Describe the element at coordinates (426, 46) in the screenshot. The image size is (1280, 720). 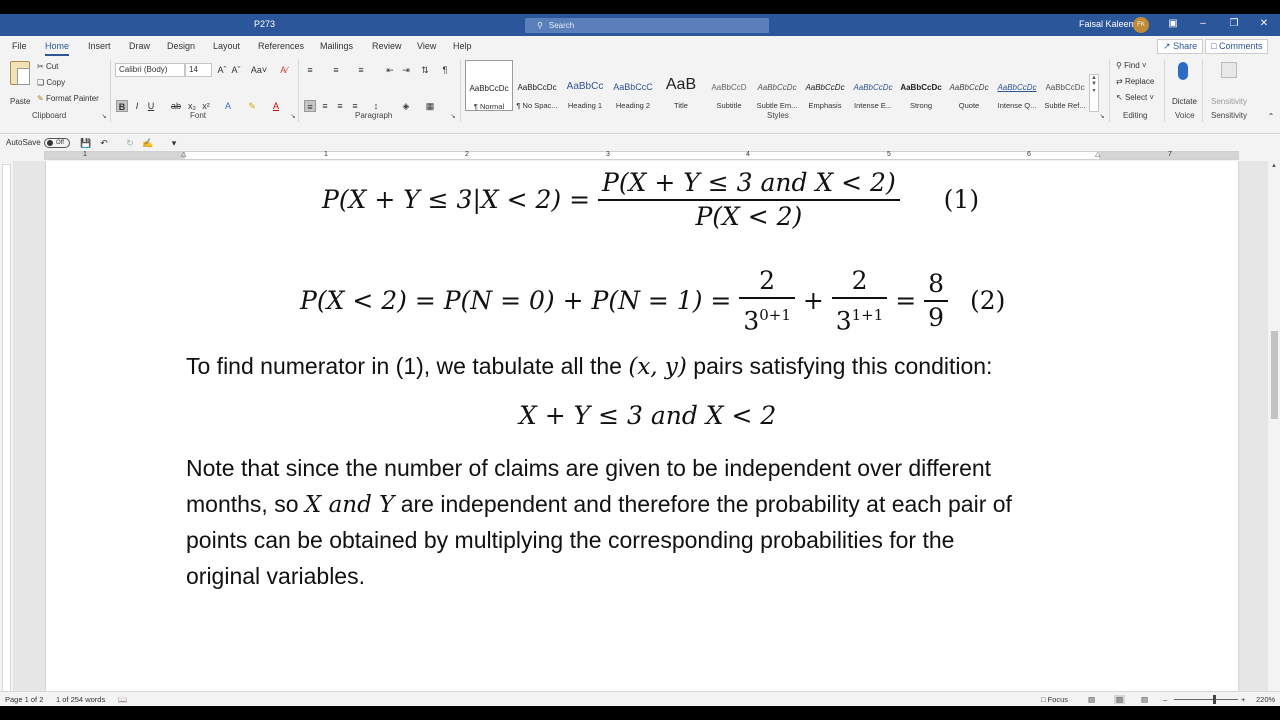
I see `tab-view: View` at that location.